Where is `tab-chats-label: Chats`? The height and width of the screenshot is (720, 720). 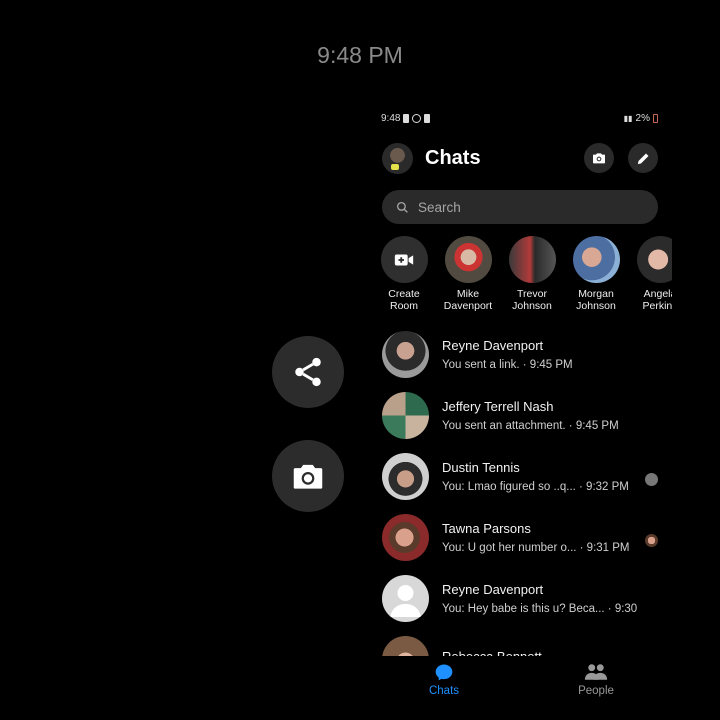
tab-chats-label: Chats is located at coordinates (444, 691).